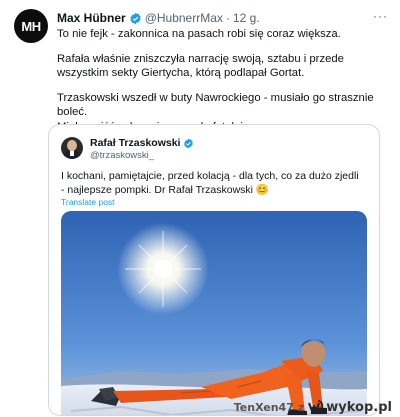  Describe the element at coordinates (301, 407) in the screenshot. I see `watermark-z: z` at that location.